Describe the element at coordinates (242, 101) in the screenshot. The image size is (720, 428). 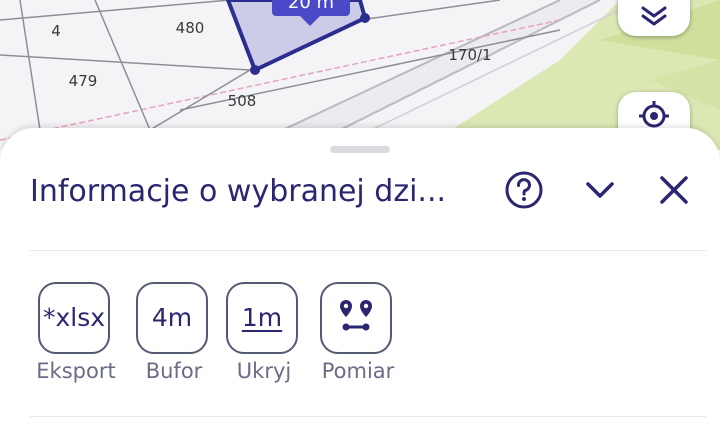
I see `parcel-number: 508` at that location.